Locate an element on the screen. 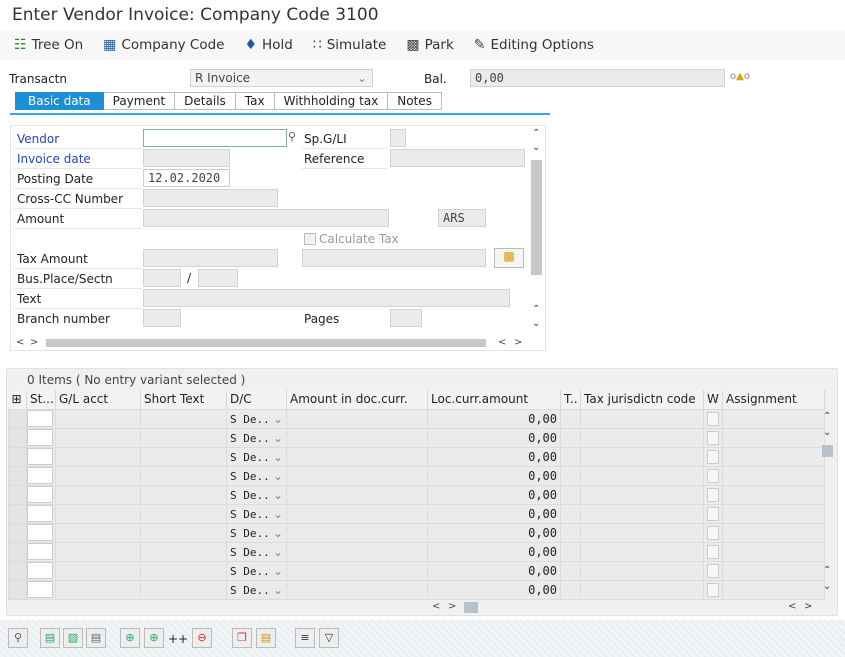  scroll-right-icon: > is located at coordinates (452, 606).